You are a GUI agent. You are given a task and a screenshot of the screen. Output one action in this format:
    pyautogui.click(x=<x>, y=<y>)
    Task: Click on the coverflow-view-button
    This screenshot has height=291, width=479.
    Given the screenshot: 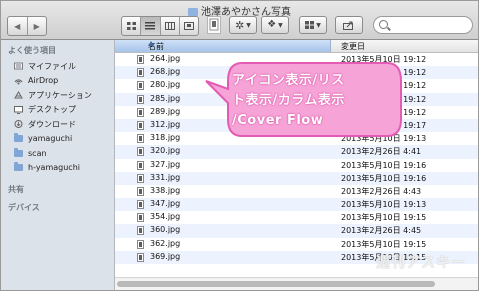 What is the action you would take?
    pyautogui.click(x=188, y=26)
    